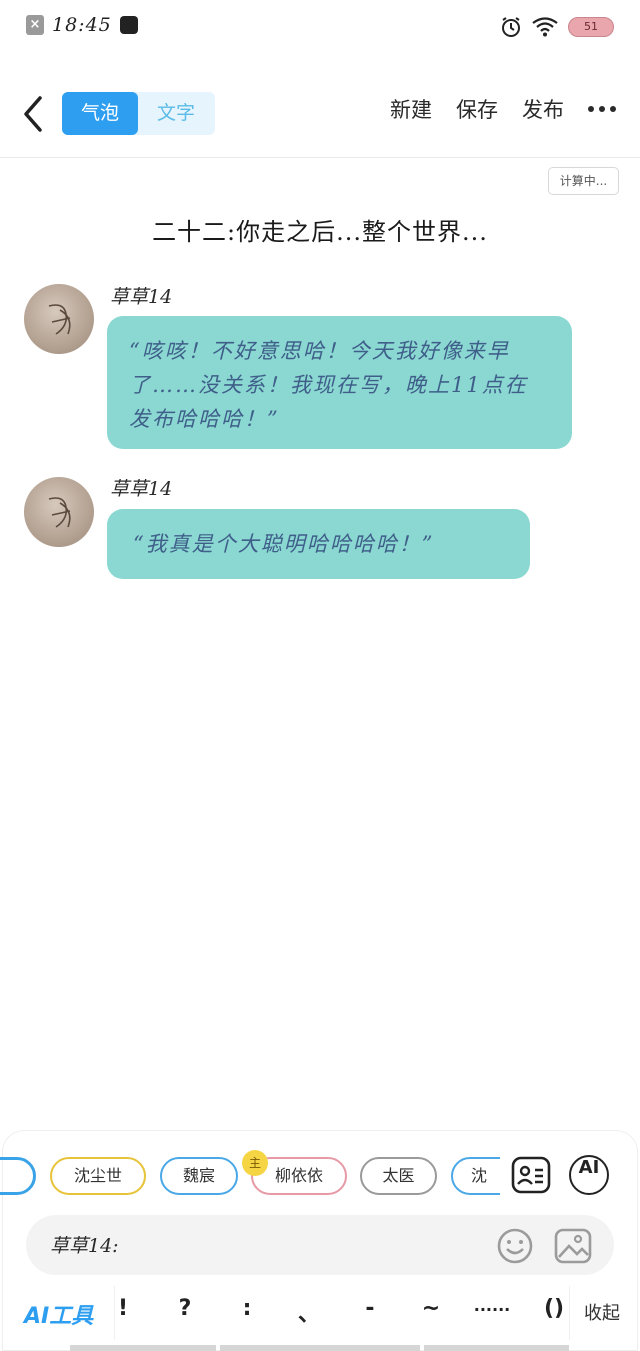 The image size is (640, 1351). Describe the element at coordinates (320, 1245) in the screenshot. I see `dialogue-input: 草草14:` at that location.